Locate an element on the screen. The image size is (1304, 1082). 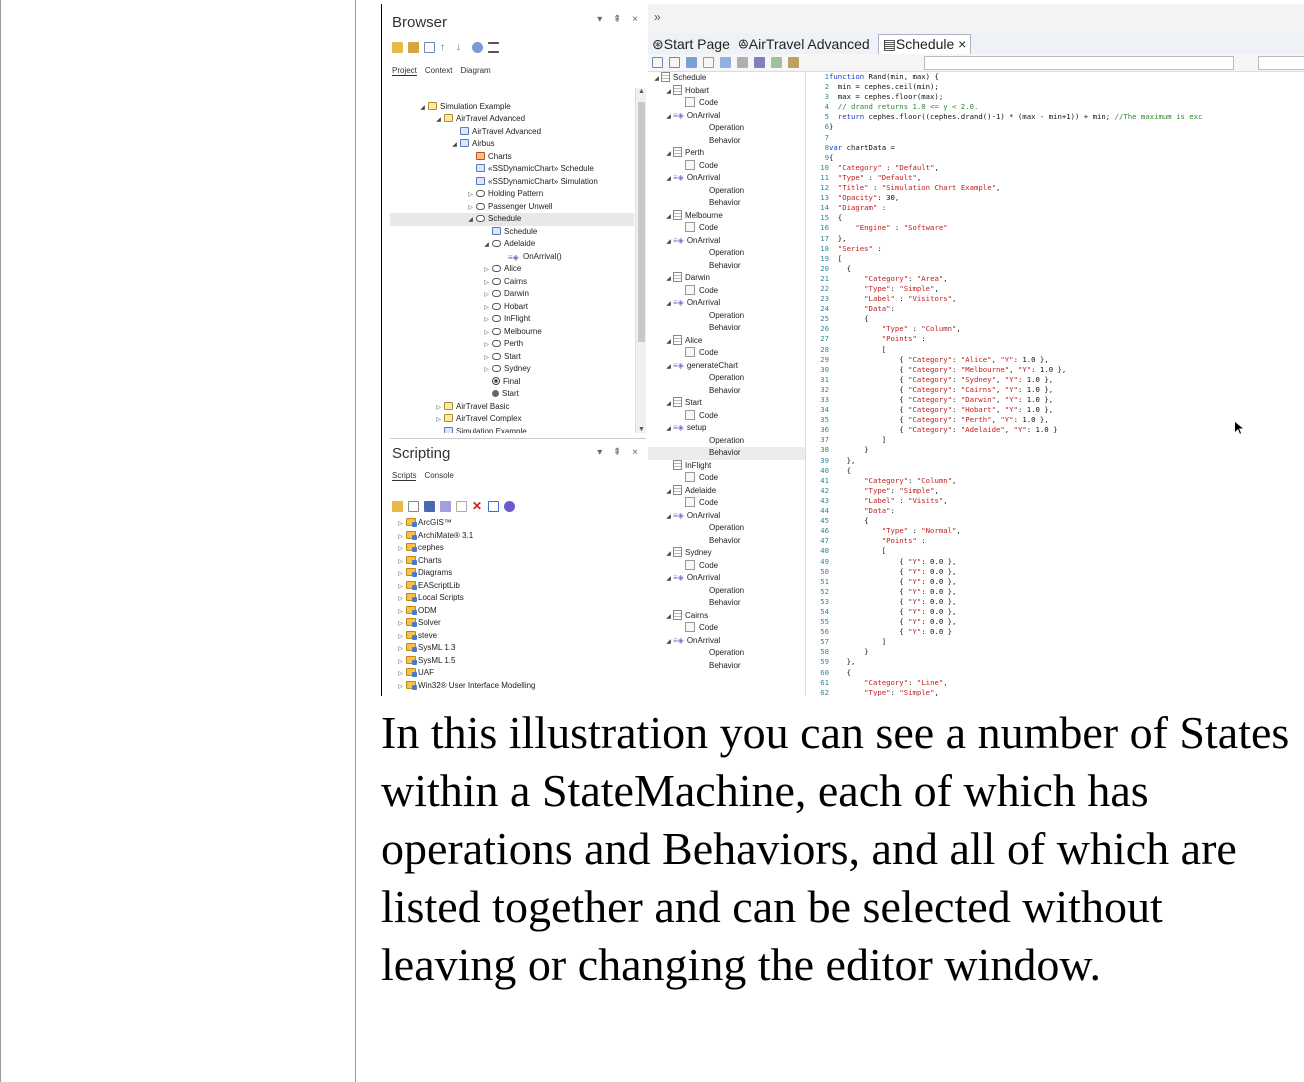
code-line: { "Y": 0.0 } is located at coordinates (1066, 632).